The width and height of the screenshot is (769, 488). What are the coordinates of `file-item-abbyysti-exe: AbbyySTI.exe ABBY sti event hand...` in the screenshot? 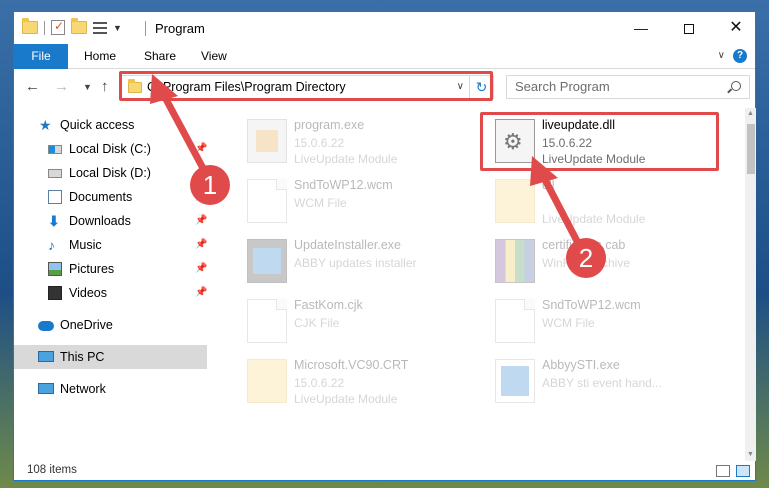 It's located at (605, 382).